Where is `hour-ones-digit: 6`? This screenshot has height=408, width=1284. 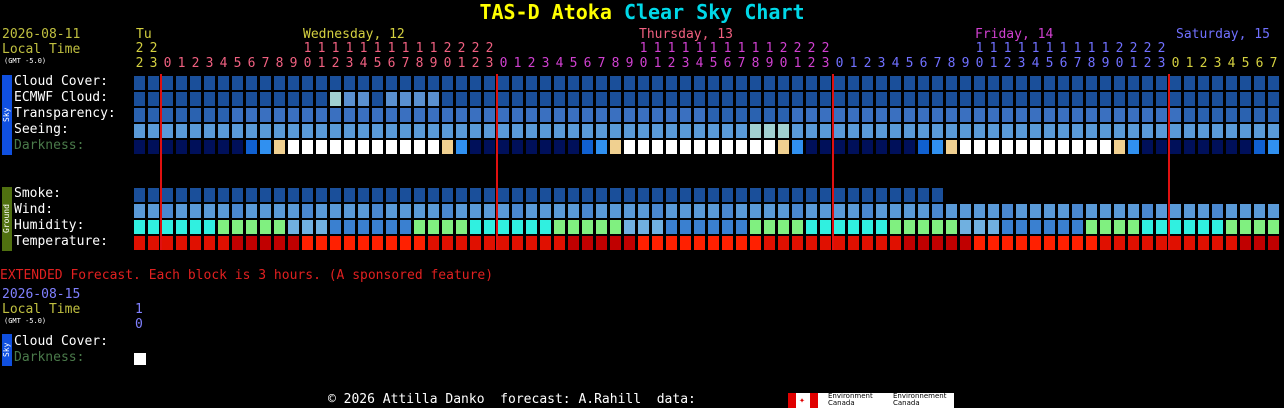 hour-ones-digit: 6 is located at coordinates (587, 63).